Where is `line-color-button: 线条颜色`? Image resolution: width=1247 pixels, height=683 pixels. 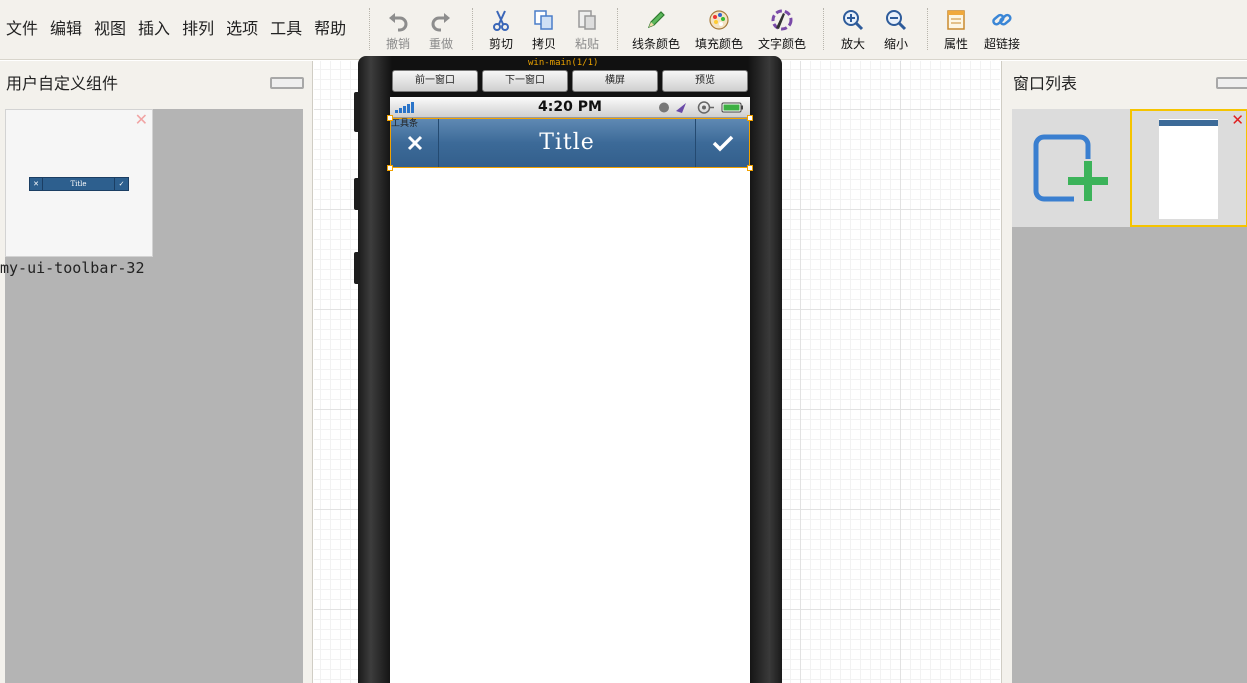
line-color-button: 线条颜色 is located at coordinates (656, 33).